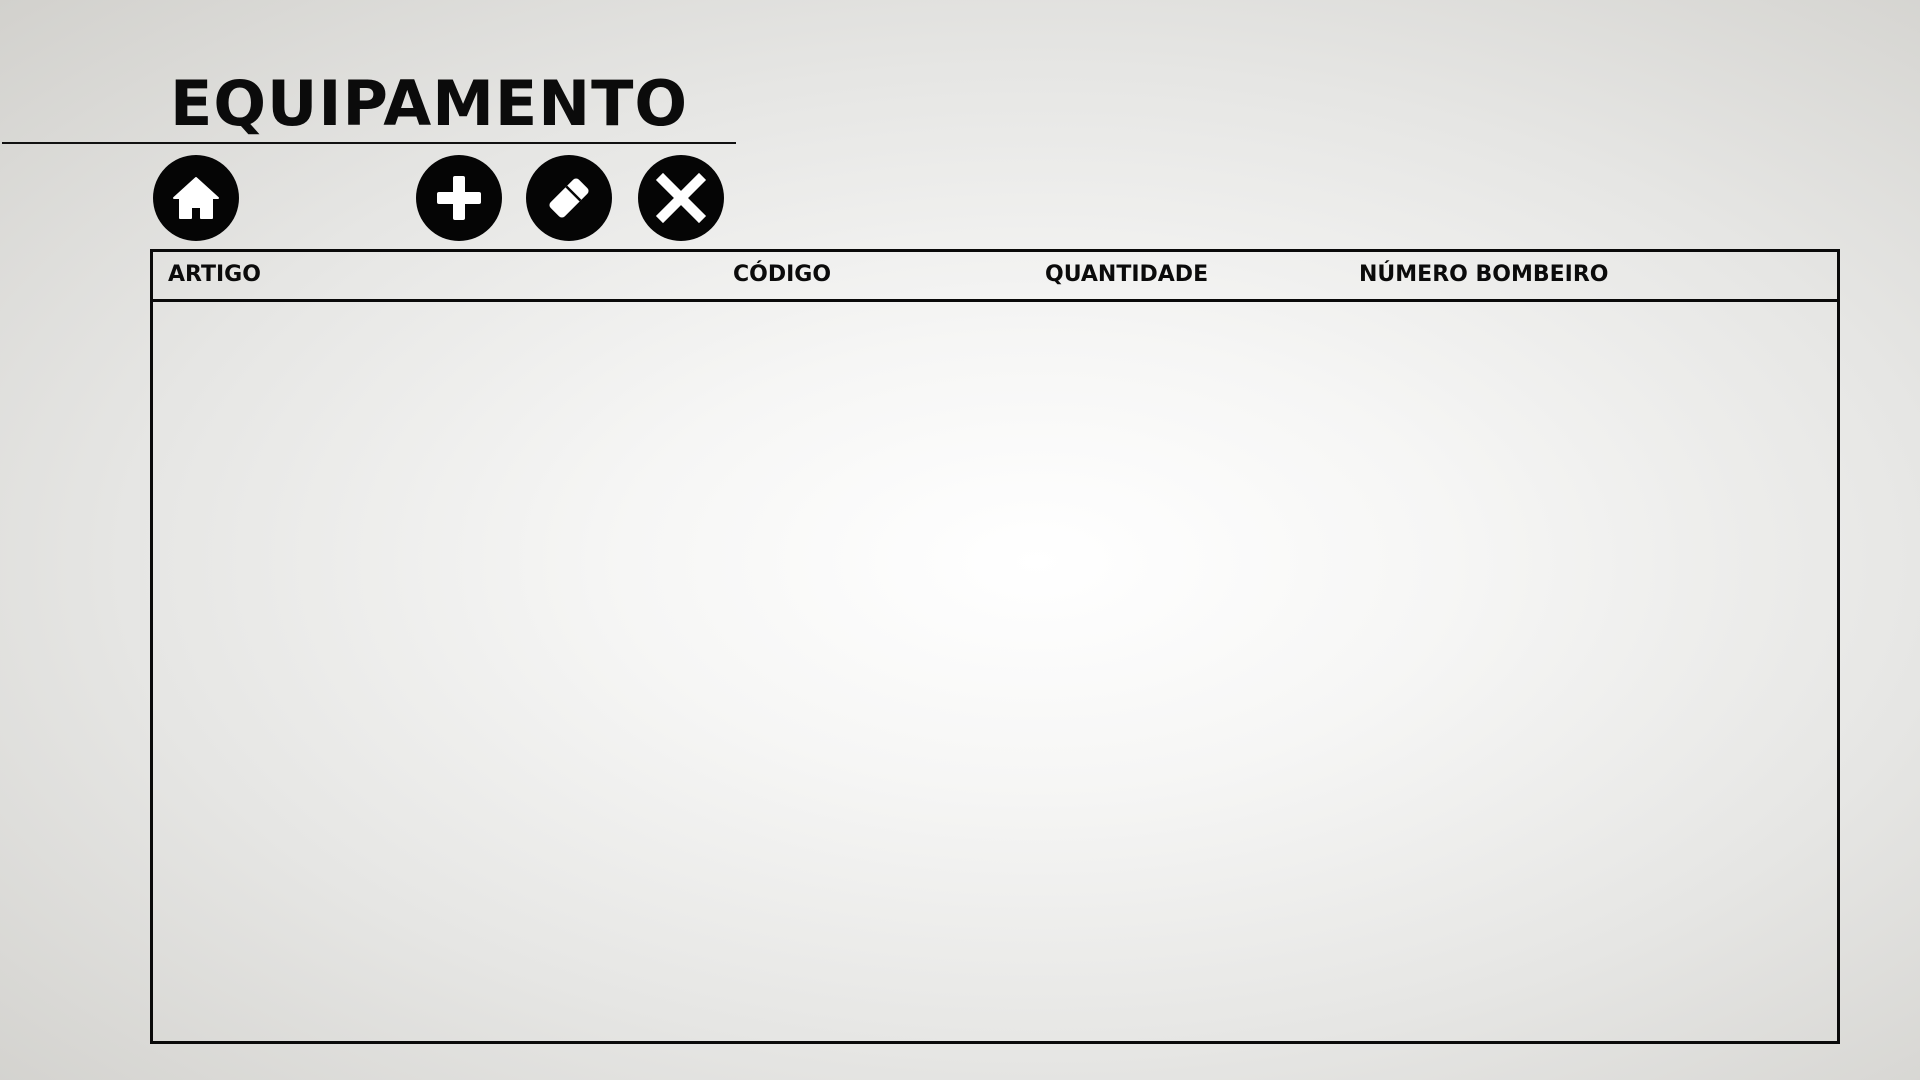  What do you see at coordinates (995, 277) in the screenshot?
I see `table-header: ARTIGO CÓDIGO QUANTIDADE NÚMERO BOMBEIRO` at bounding box center [995, 277].